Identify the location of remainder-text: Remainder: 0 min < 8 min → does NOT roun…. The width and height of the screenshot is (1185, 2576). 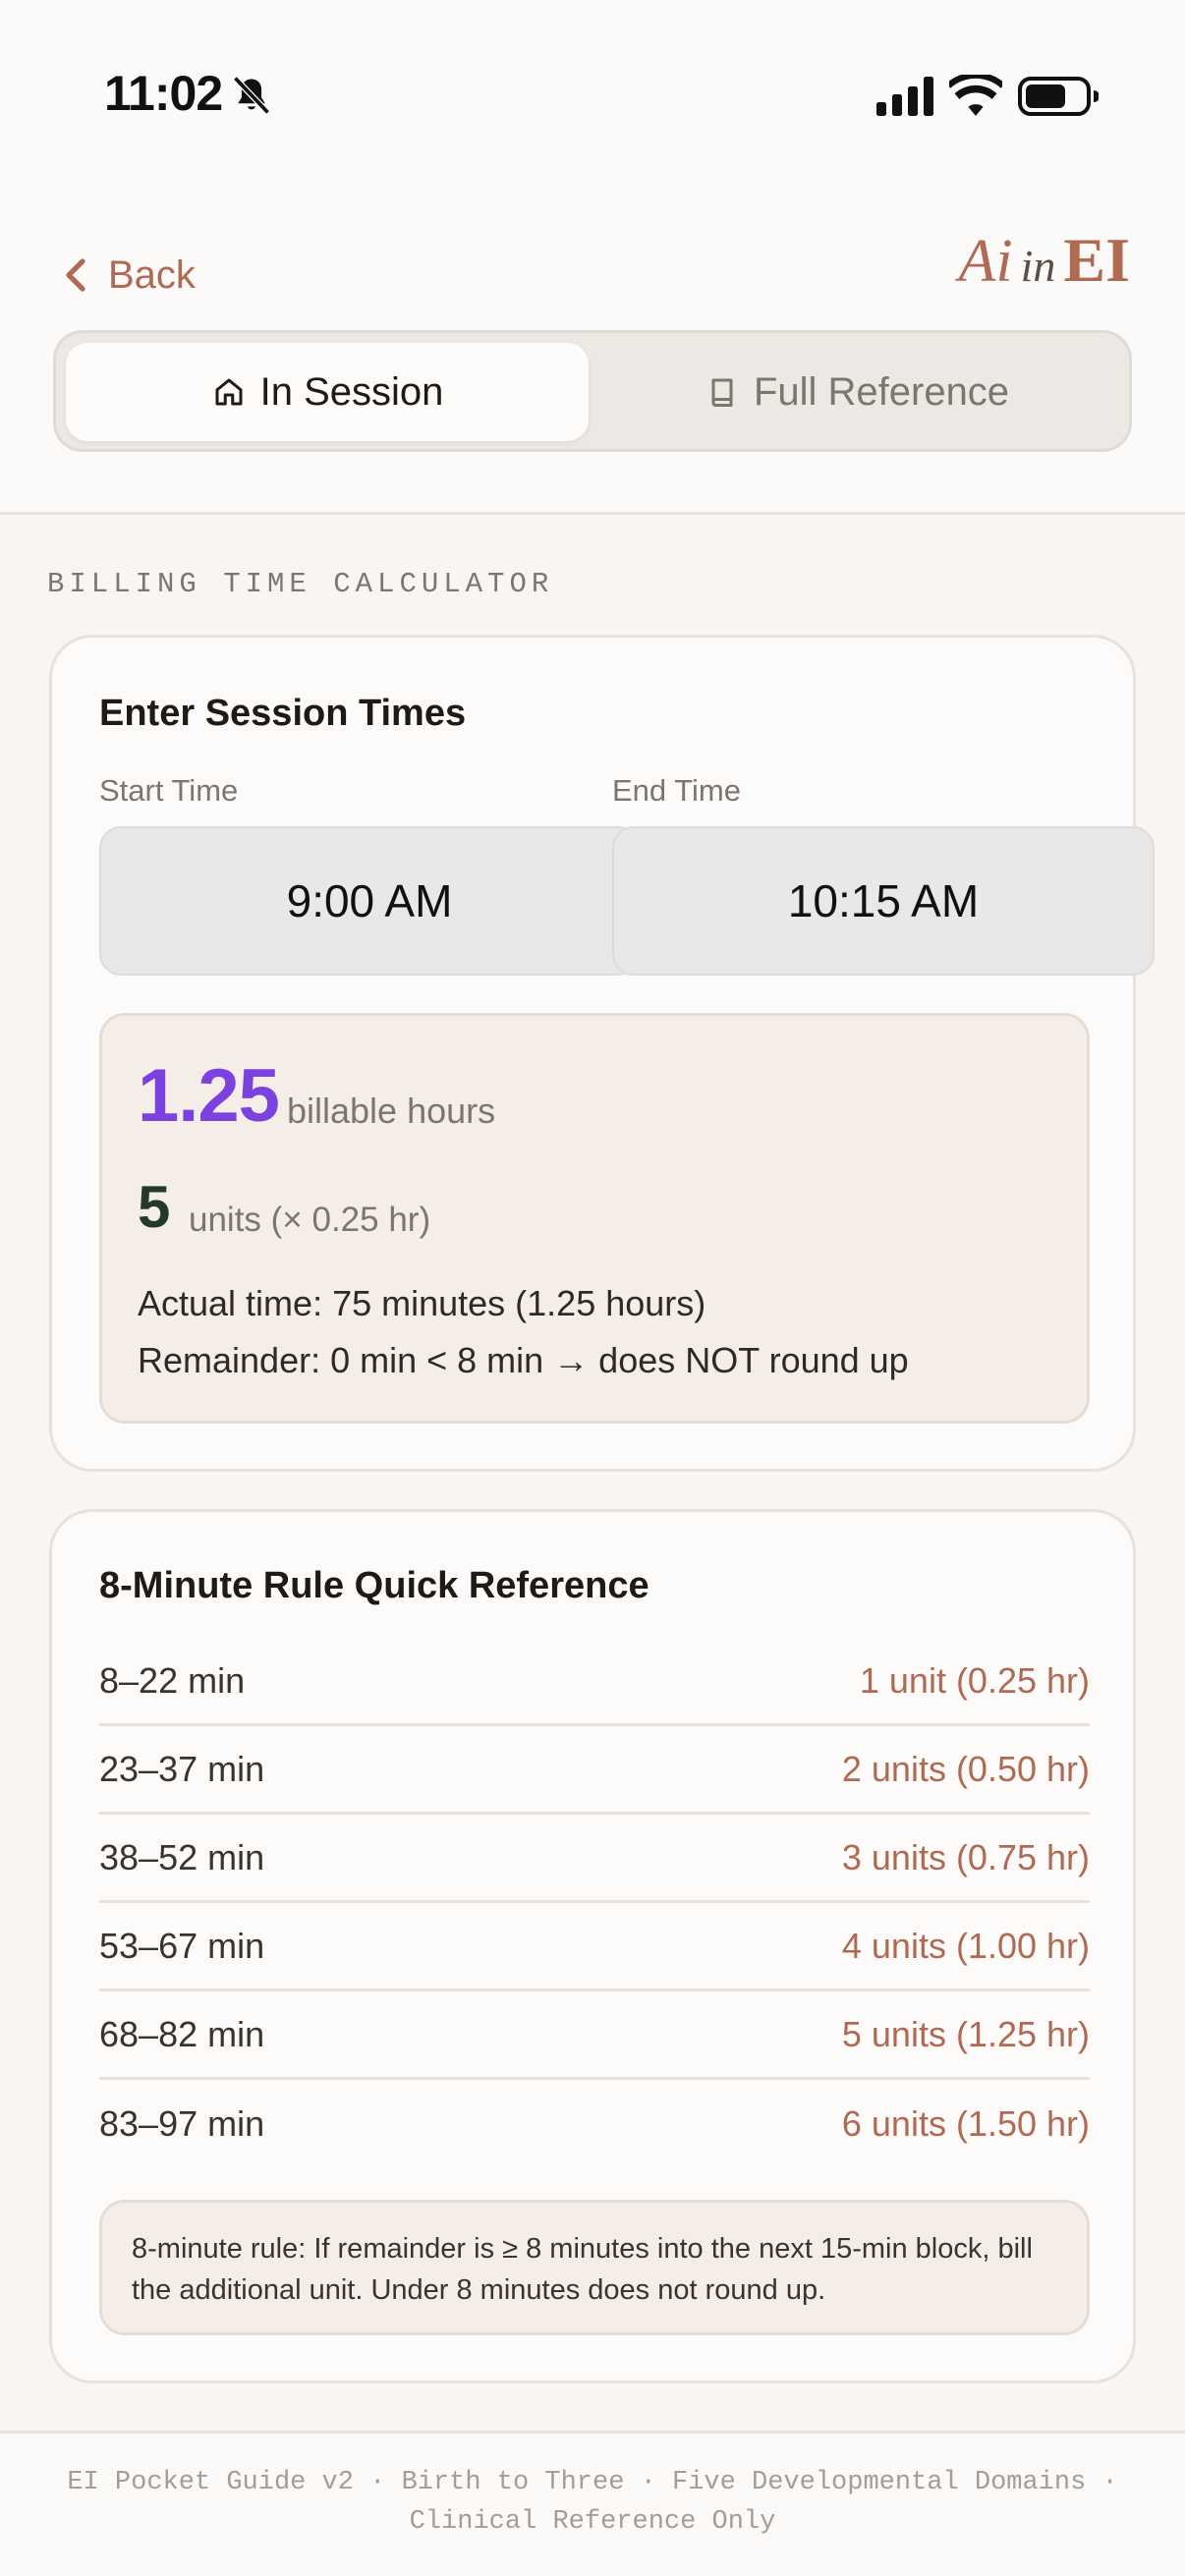
(523, 1360).